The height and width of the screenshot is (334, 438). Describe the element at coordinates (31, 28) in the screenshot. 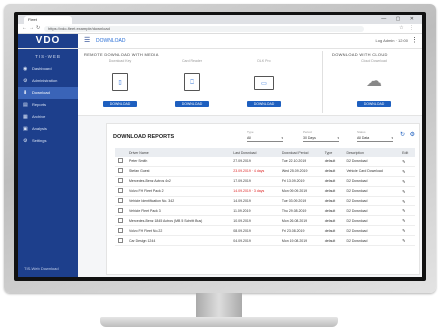

I see `forward-icon: →` at that location.